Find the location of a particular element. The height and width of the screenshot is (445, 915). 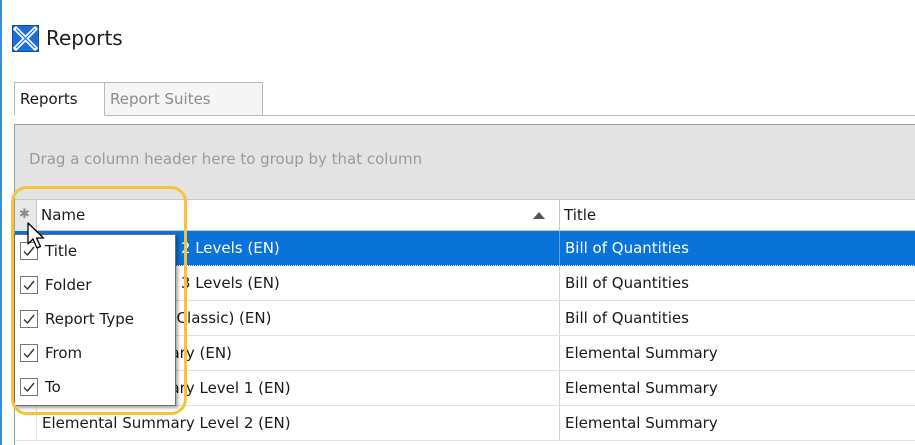

callout-highlight is located at coordinates (99, 300).